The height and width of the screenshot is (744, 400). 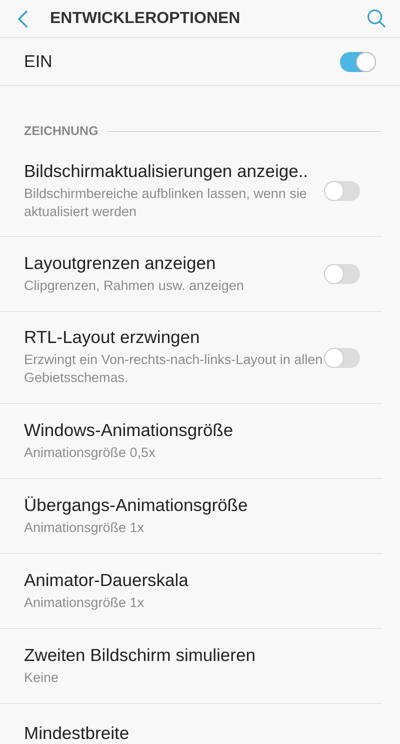 I want to click on setting-title: Zweiten Bildschirm simulieren, so click(x=191, y=655).